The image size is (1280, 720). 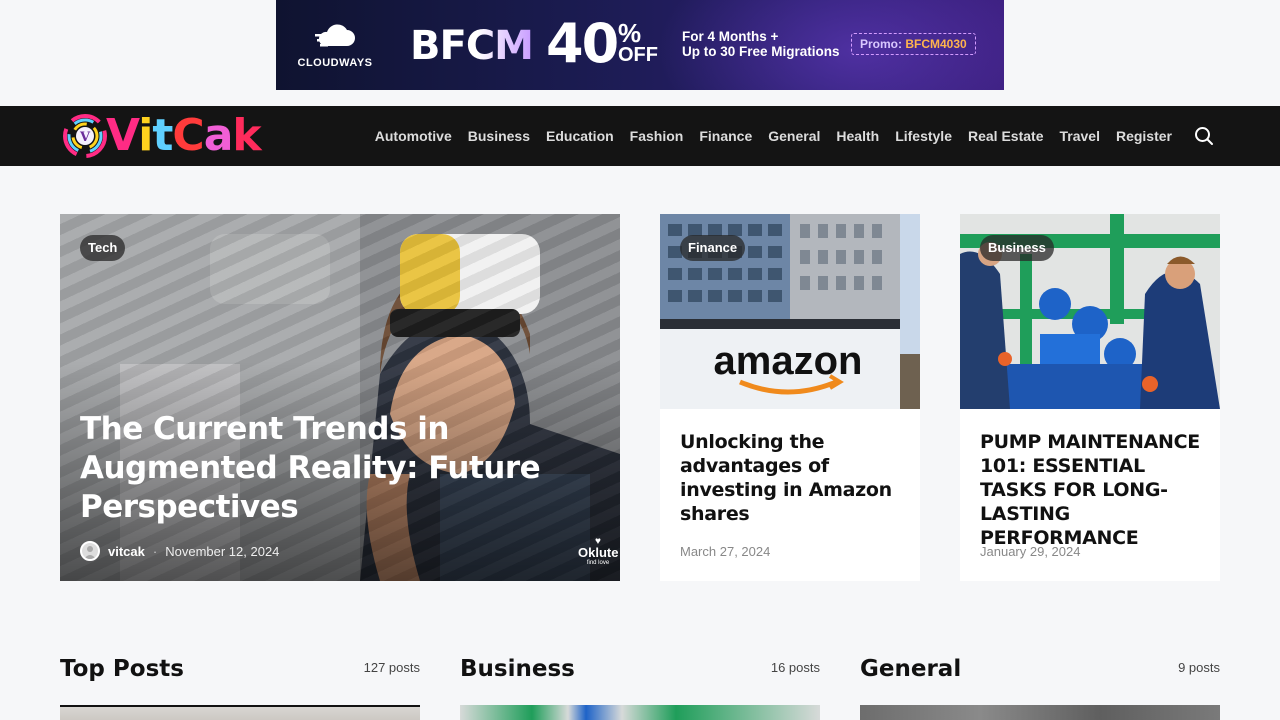 I want to click on percent-sign: %, so click(x=630, y=33).